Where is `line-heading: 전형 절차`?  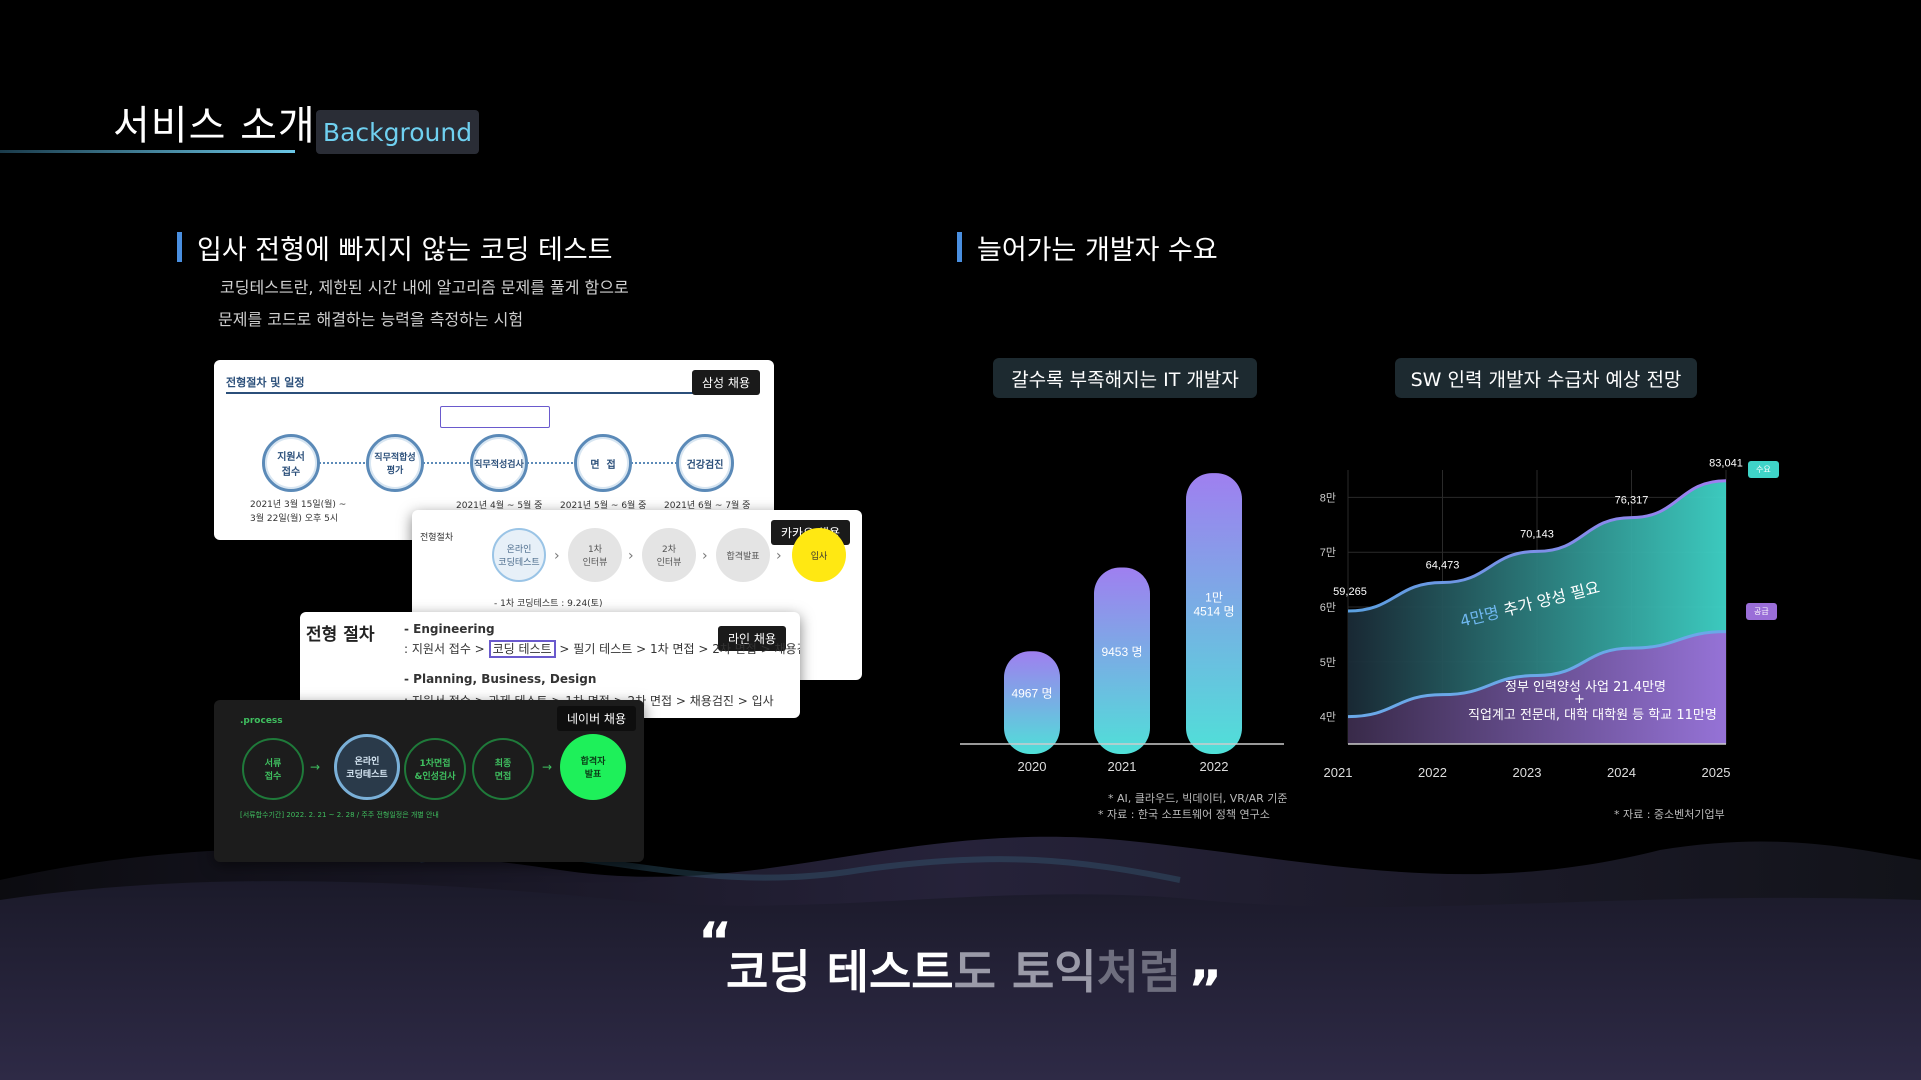 line-heading: 전형 절차 is located at coordinates (340, 635).